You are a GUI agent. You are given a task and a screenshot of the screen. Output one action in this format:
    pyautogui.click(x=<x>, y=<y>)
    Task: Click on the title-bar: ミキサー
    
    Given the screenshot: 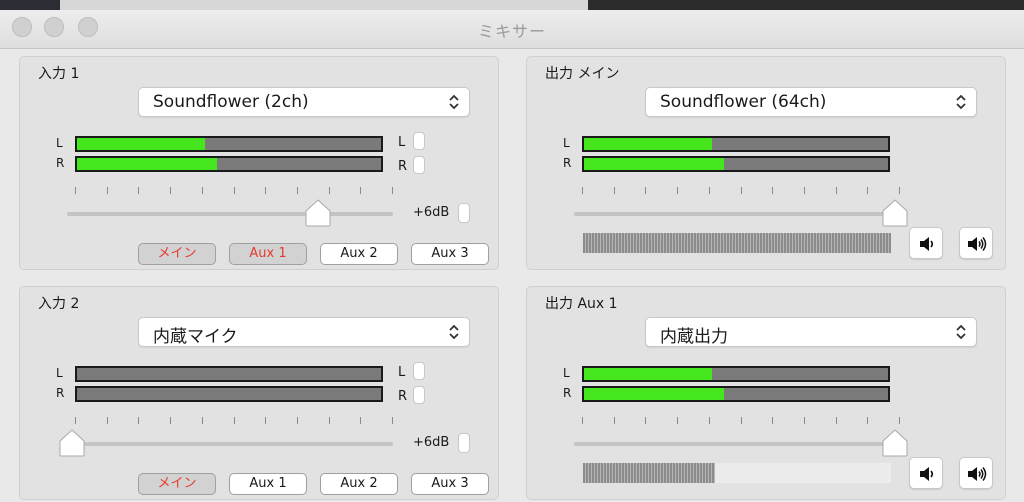 What is the action you would take?
    pyautogui.click(x=512, y=29)
    